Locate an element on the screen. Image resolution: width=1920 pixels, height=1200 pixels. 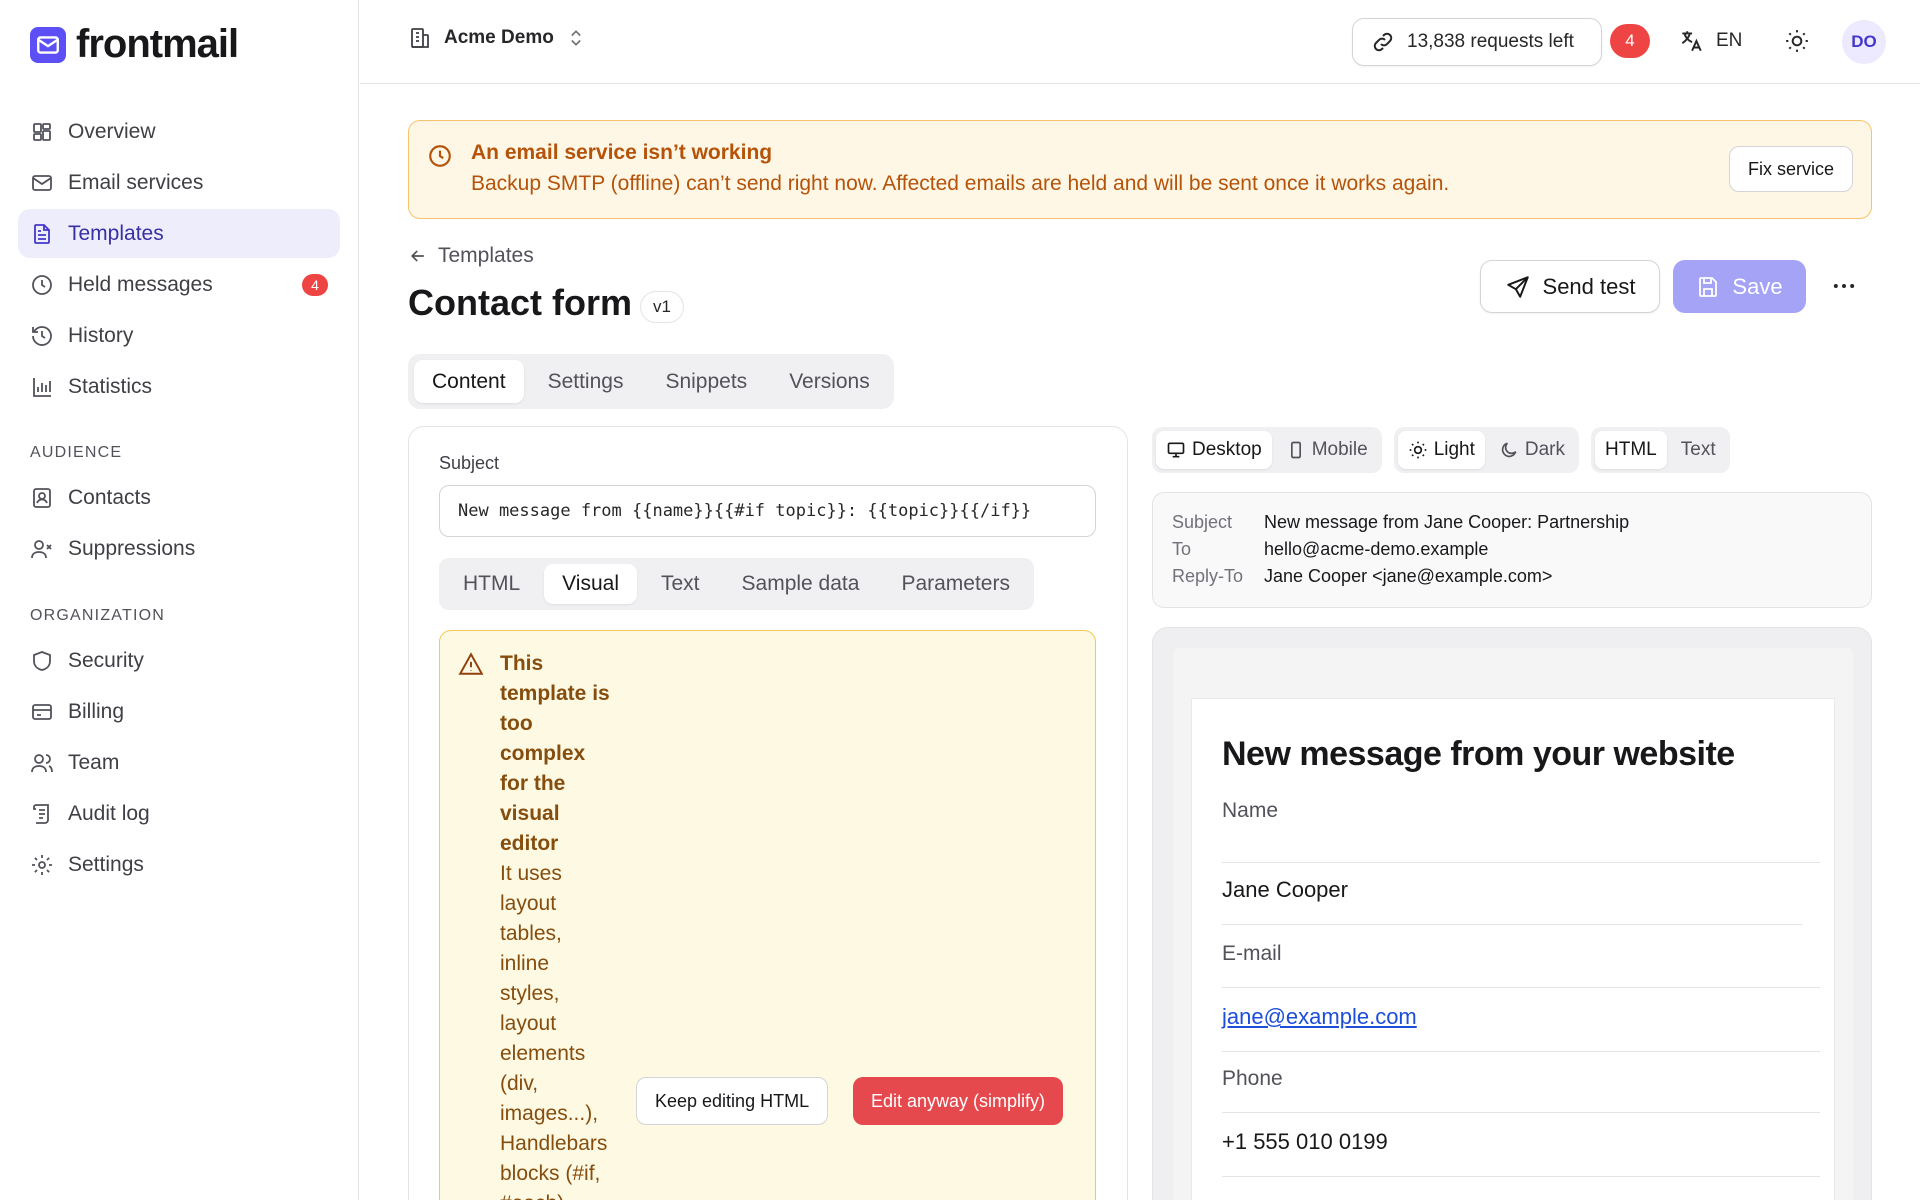
notification-badge: 4 is located at coordinates (1630, 41).